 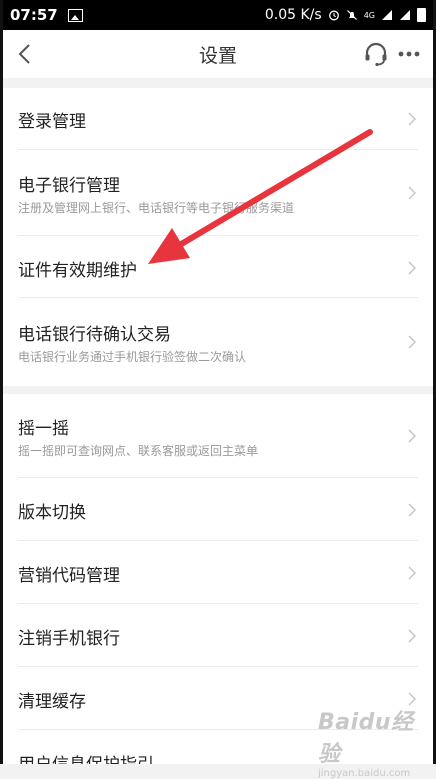 I want to click on network-type: 4G, so click(x=369, y=15).